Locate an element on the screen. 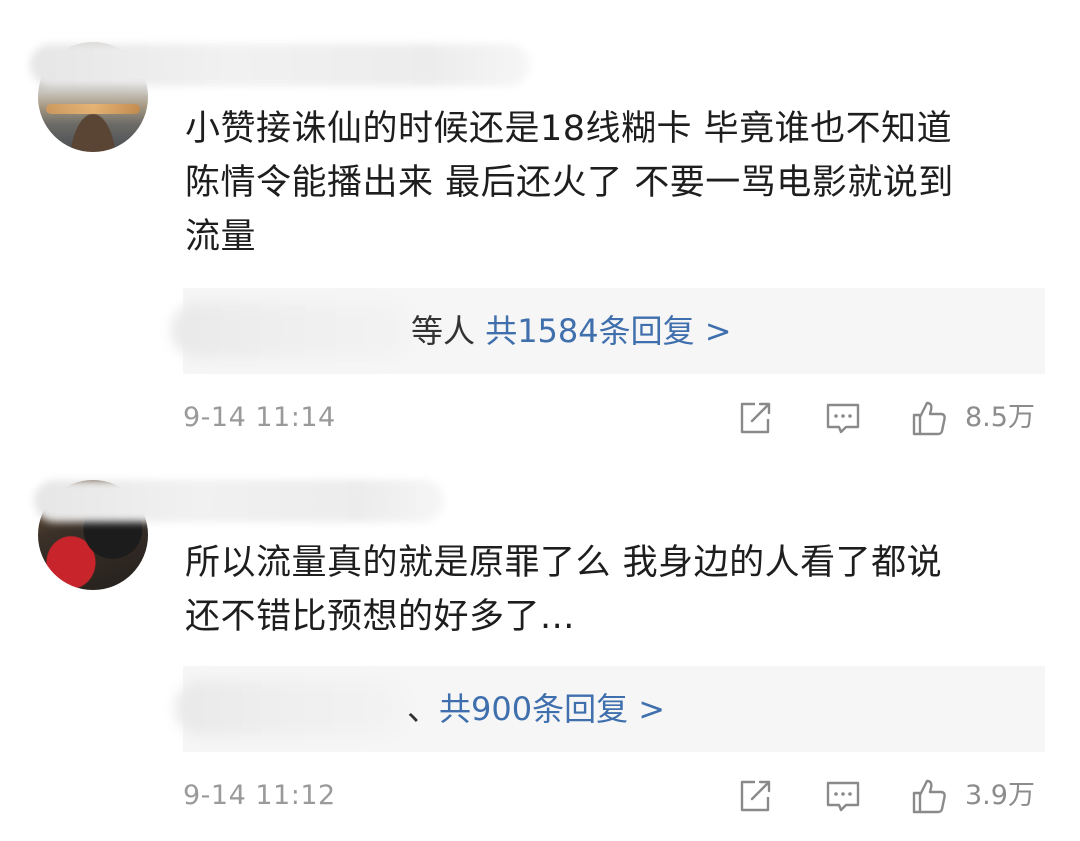 This screenshot has height=841, width=1080. reply-count-link: 共1584条回复 > is located at coordinates (608, 331).